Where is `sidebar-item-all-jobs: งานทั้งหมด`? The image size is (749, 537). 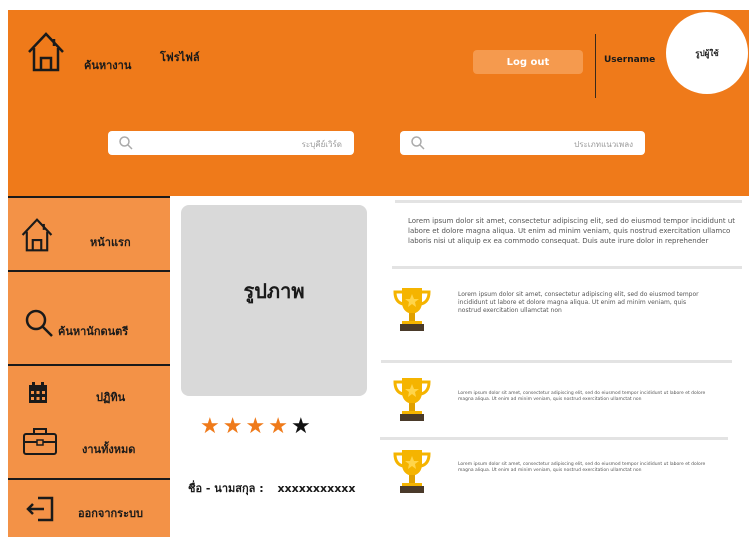
sidebar-item-all-jobs: งานทั้งหมด is located at coordinates (89, 450).